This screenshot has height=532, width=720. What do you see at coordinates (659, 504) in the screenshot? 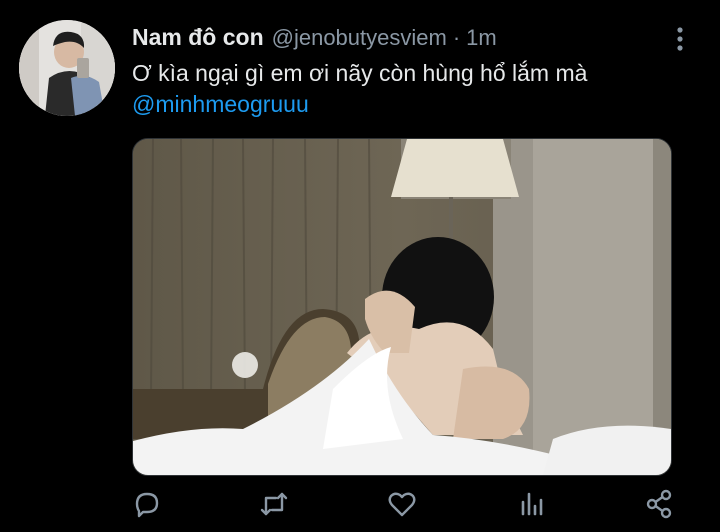
I see `share-icon` at bounding box center [659, 504].